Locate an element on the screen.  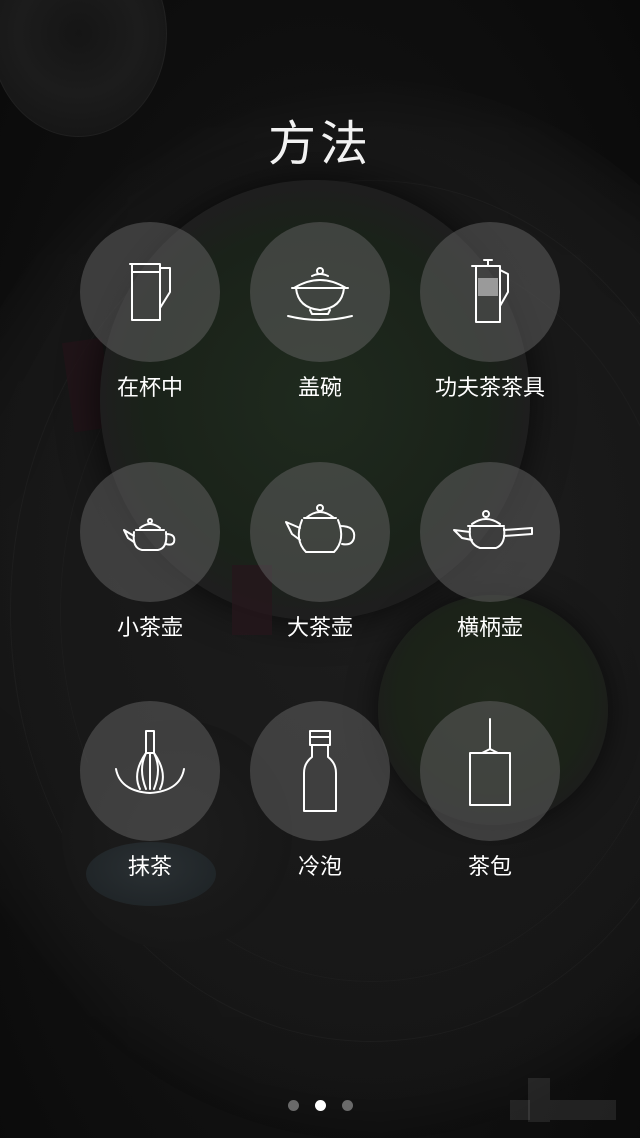
glass-cup-icon is located at coordinates (150, 292).